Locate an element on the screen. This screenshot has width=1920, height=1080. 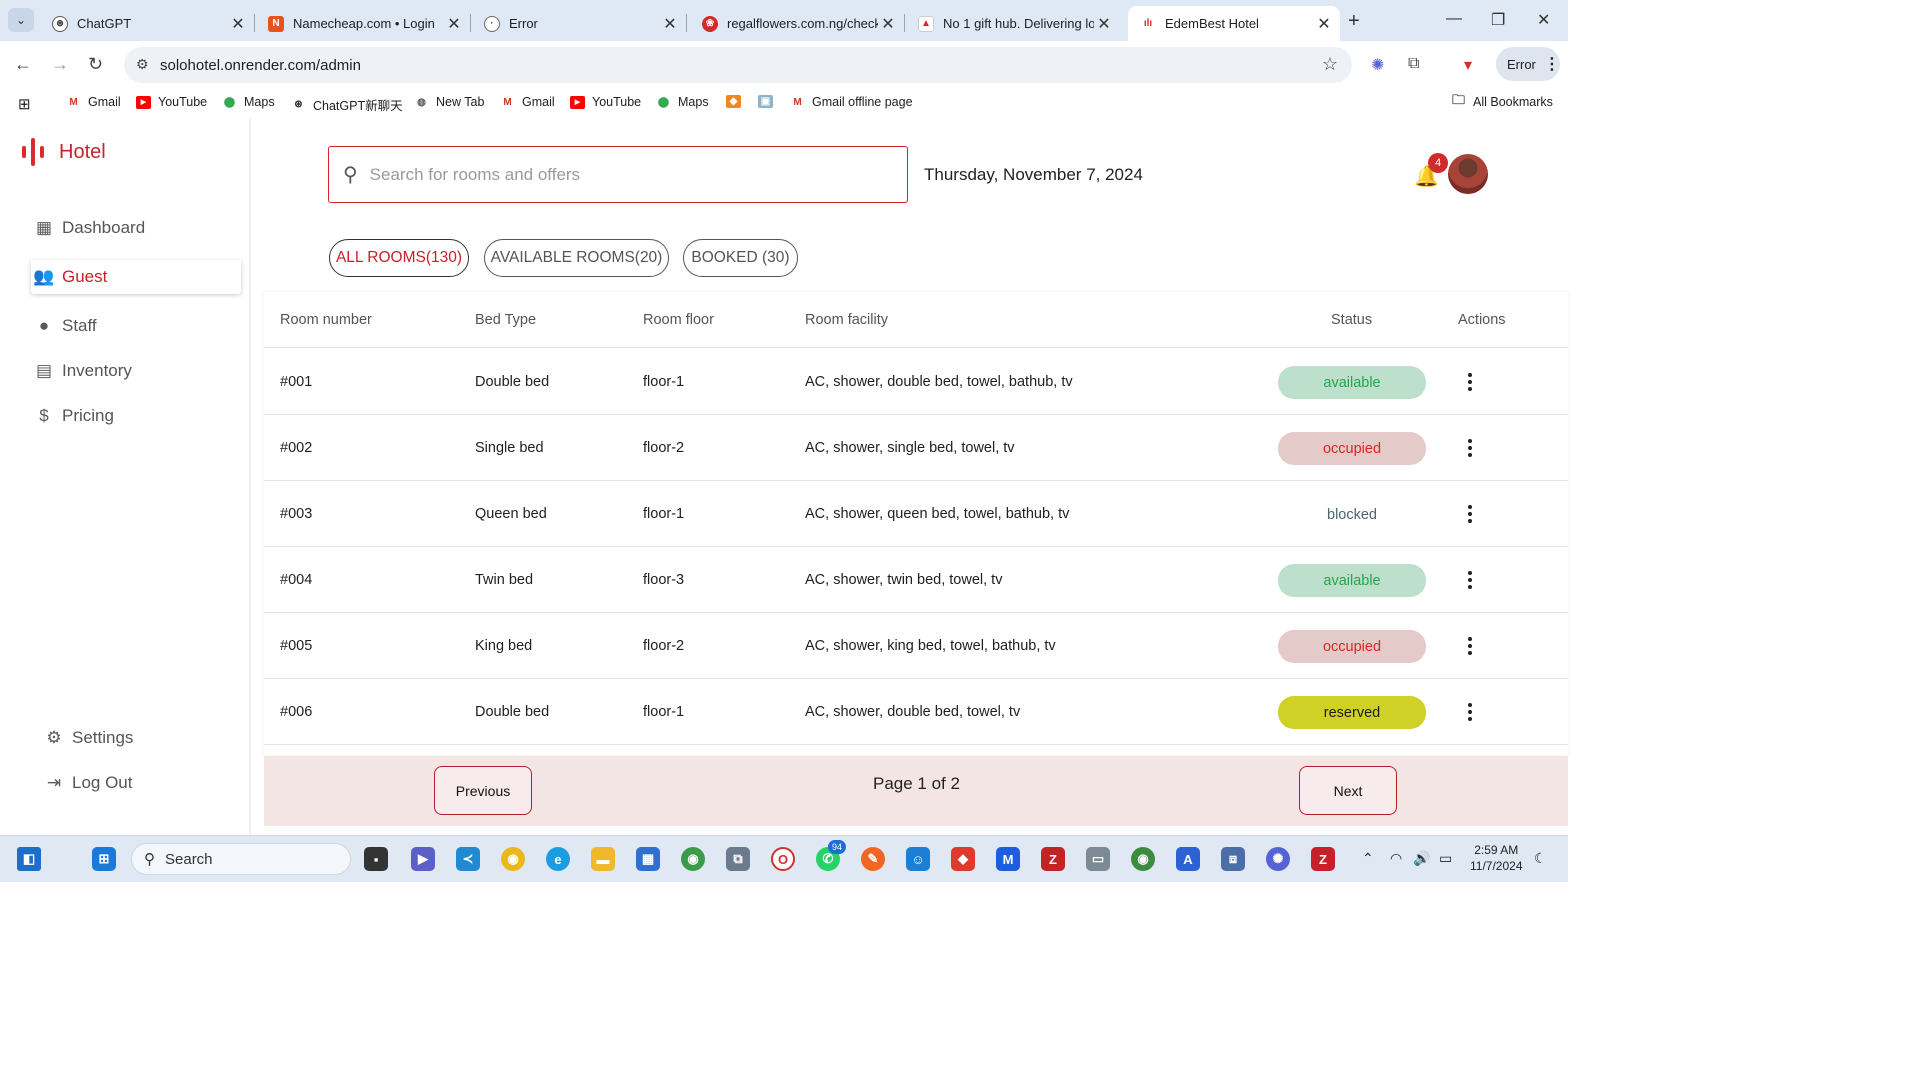
new-tab-button: + is located at coordinates (1354, 21).